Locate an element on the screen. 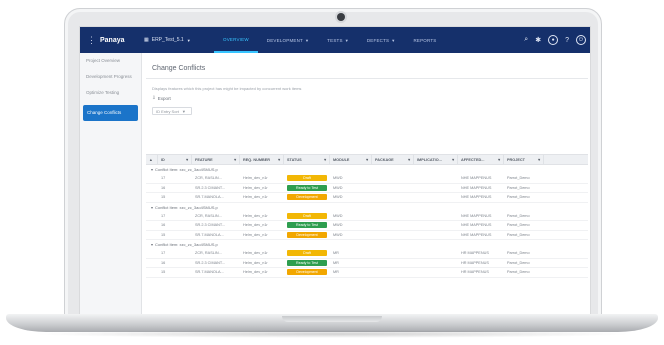  project-selector: ▦ ERP_Test_5.1 ▼ is located at coordinates (179, 40).